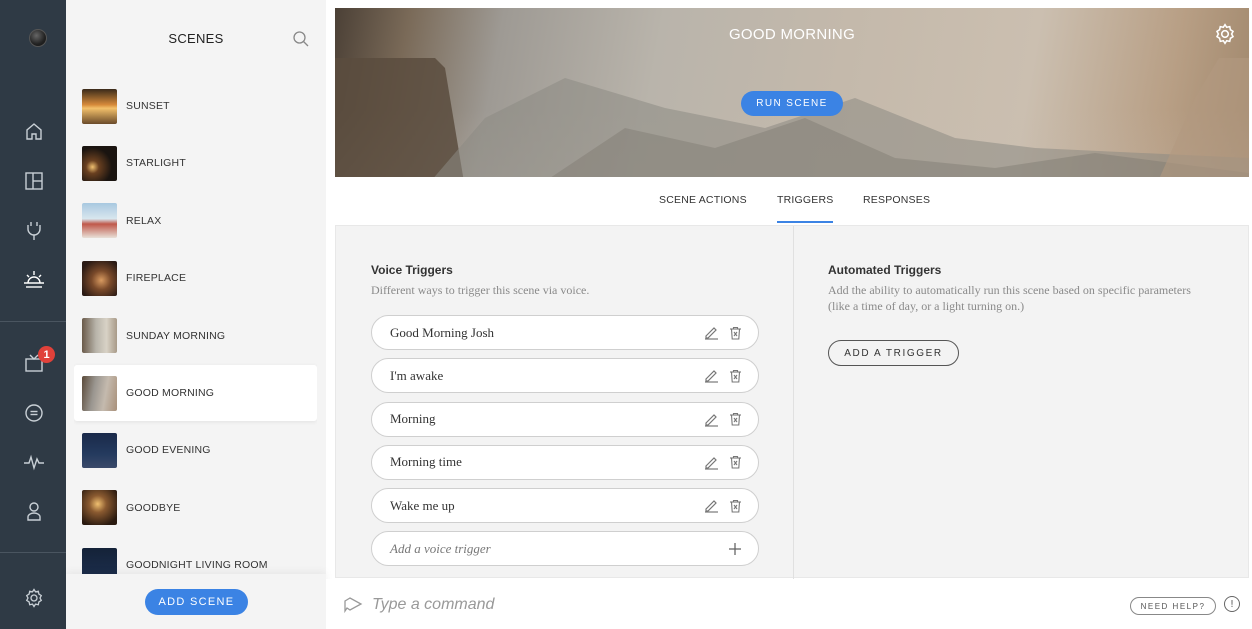 This screenshot has width=1252, height=629. Describe the element at coordinates (565, 462) in the screenshot. I see `voice-trigger-item: Morning time` at that location.